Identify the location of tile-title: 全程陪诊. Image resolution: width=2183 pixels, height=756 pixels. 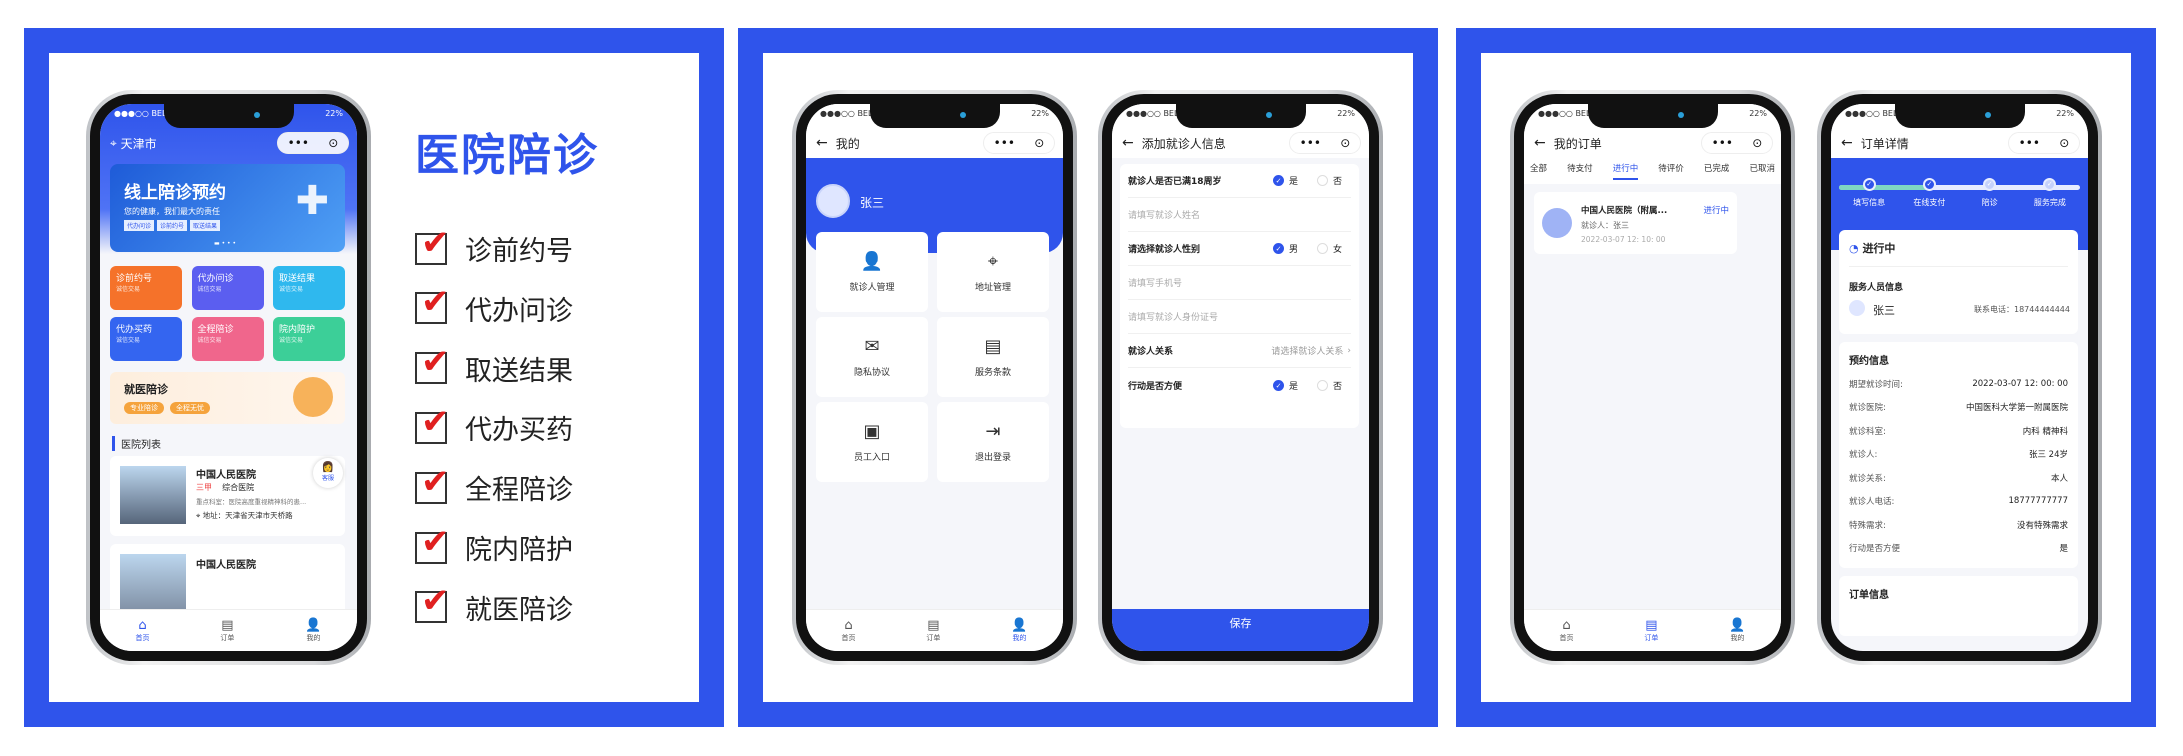
(215, 330).